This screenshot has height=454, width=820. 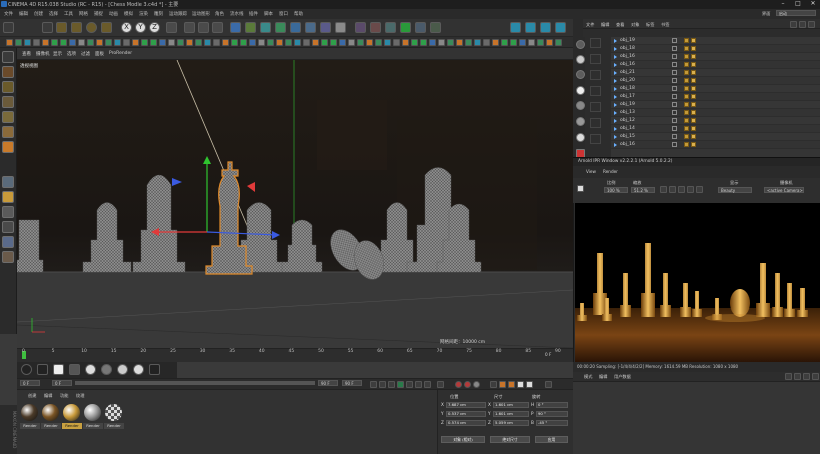 What do you see at coordinates (620, 25) in the screenshot?
I see `object-menu-2: 查看` at bounding box center [620, 25].